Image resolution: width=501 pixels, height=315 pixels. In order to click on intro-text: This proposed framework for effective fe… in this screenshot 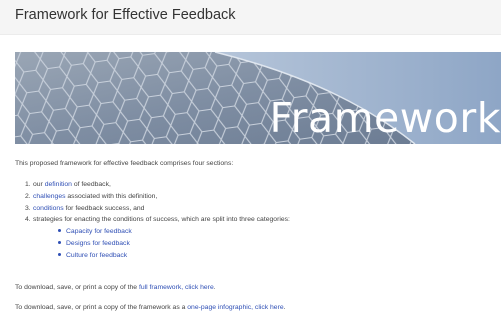, I will do `click(124, 163)`.